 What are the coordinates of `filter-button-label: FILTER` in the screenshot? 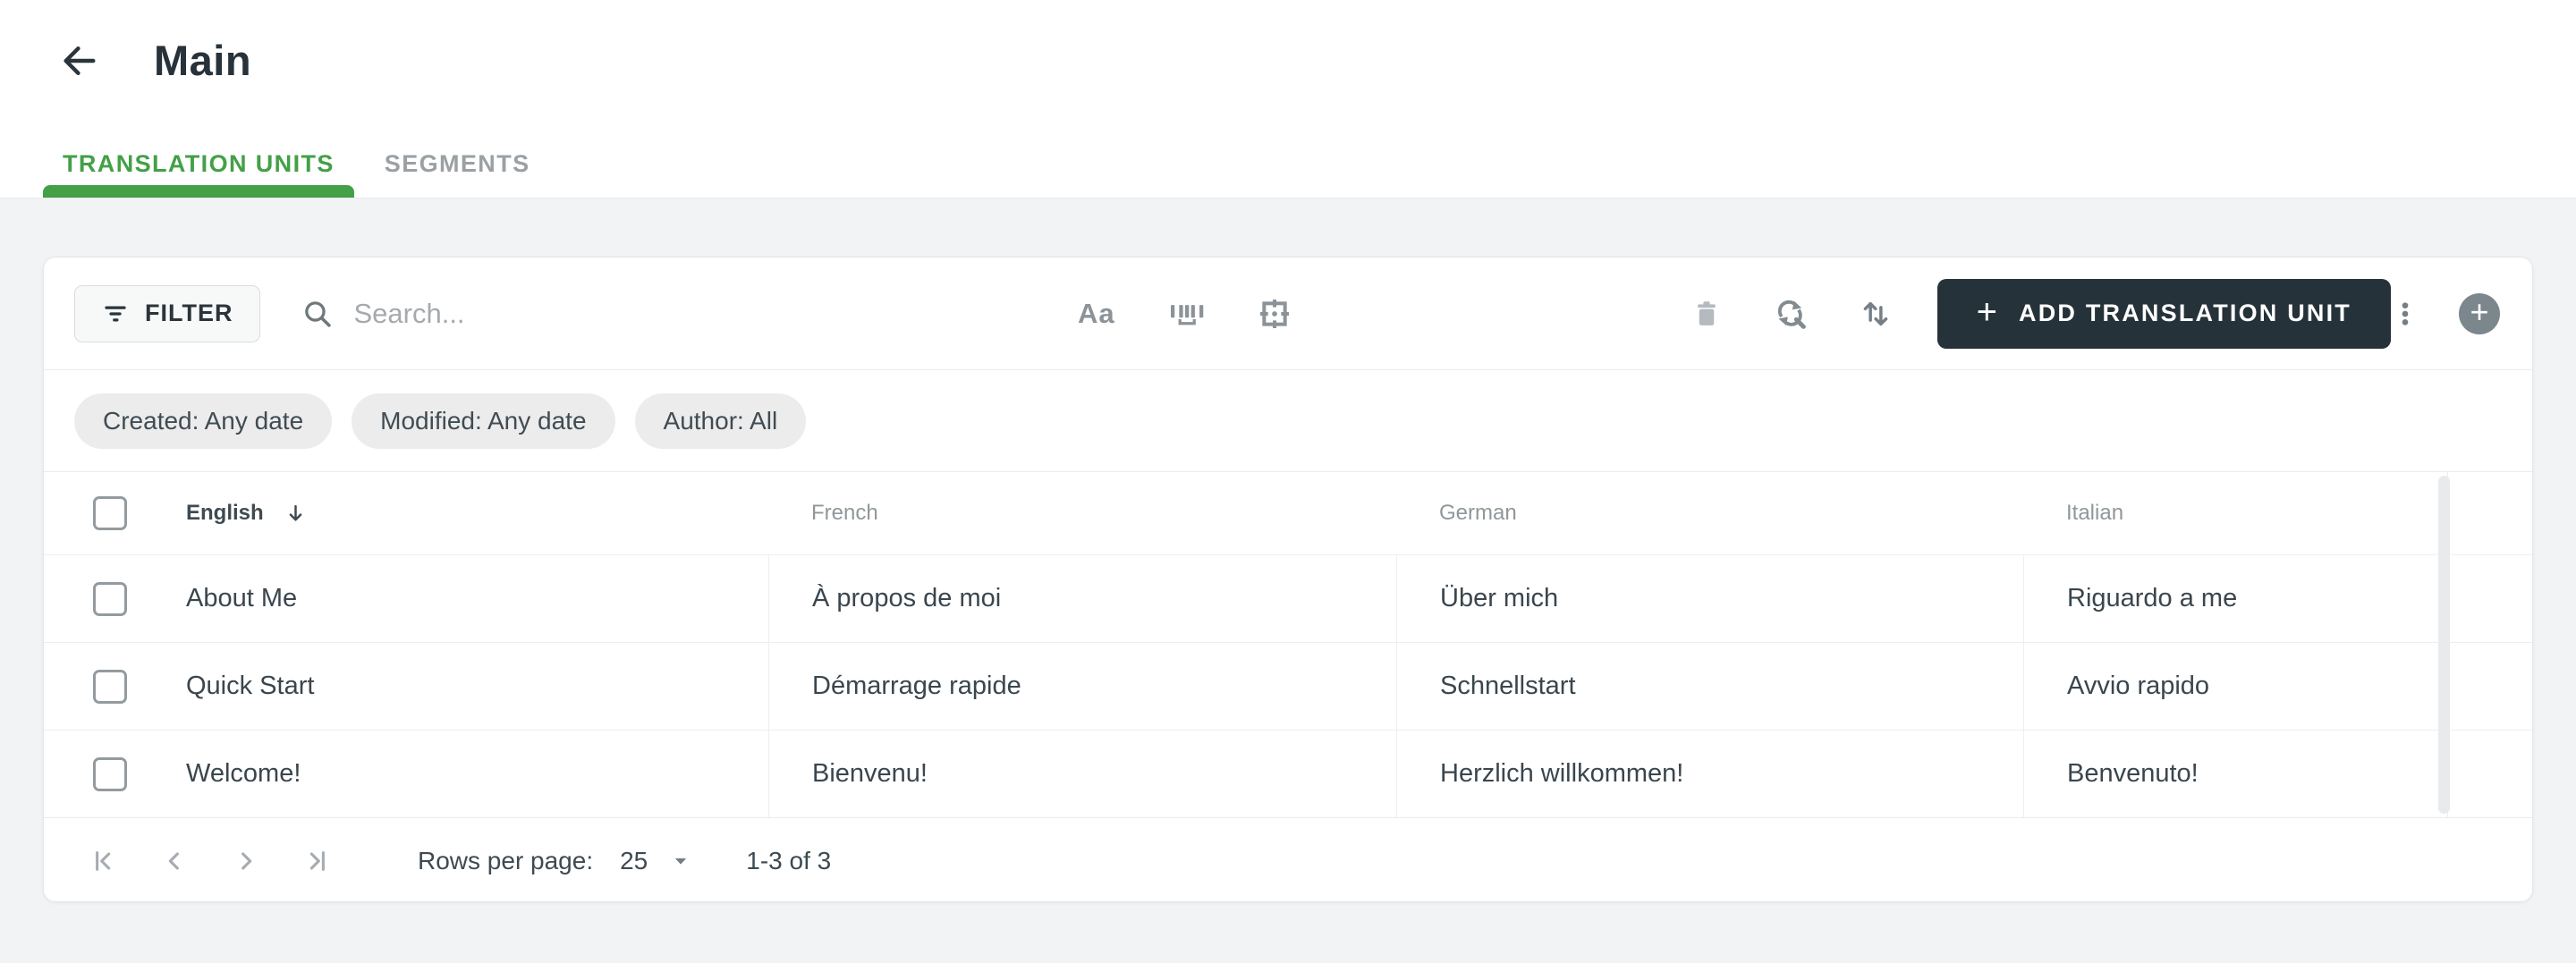 It's located at (189, 313).